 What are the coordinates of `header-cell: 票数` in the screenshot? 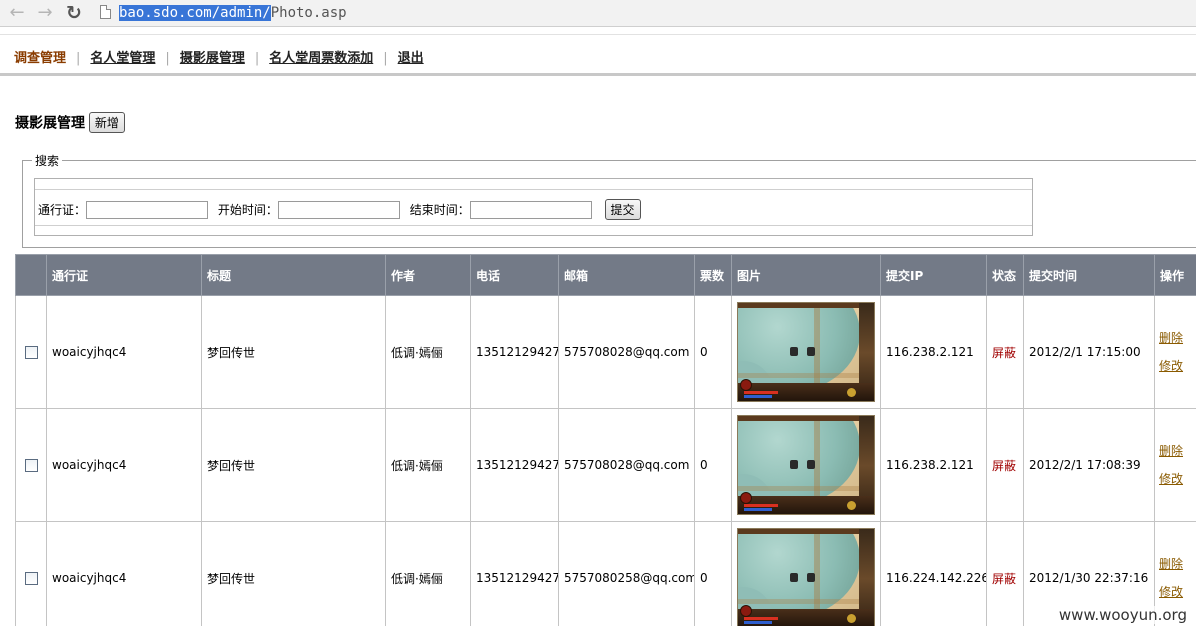 It's located at (713, 275).